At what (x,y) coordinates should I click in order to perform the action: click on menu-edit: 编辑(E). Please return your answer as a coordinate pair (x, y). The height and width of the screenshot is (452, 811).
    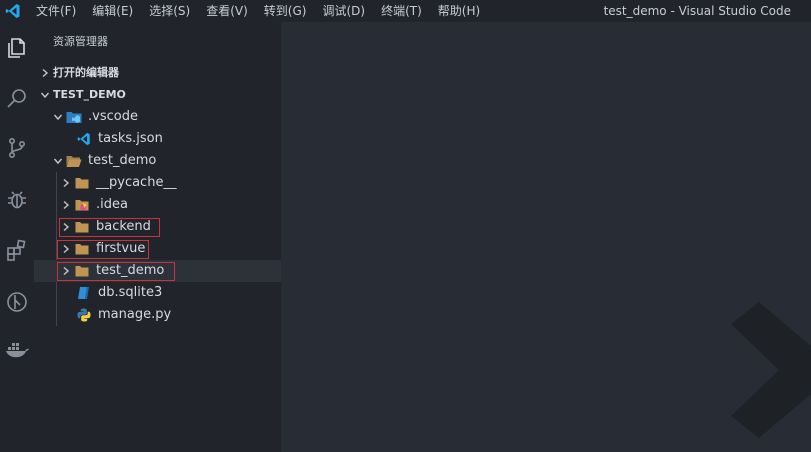
    Looking at the image, I should click on (112, 11).